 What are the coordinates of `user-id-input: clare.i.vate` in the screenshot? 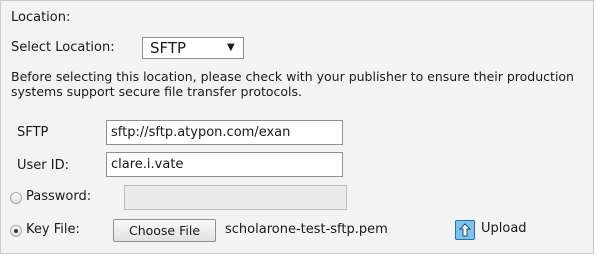 It's located at (224, 164).